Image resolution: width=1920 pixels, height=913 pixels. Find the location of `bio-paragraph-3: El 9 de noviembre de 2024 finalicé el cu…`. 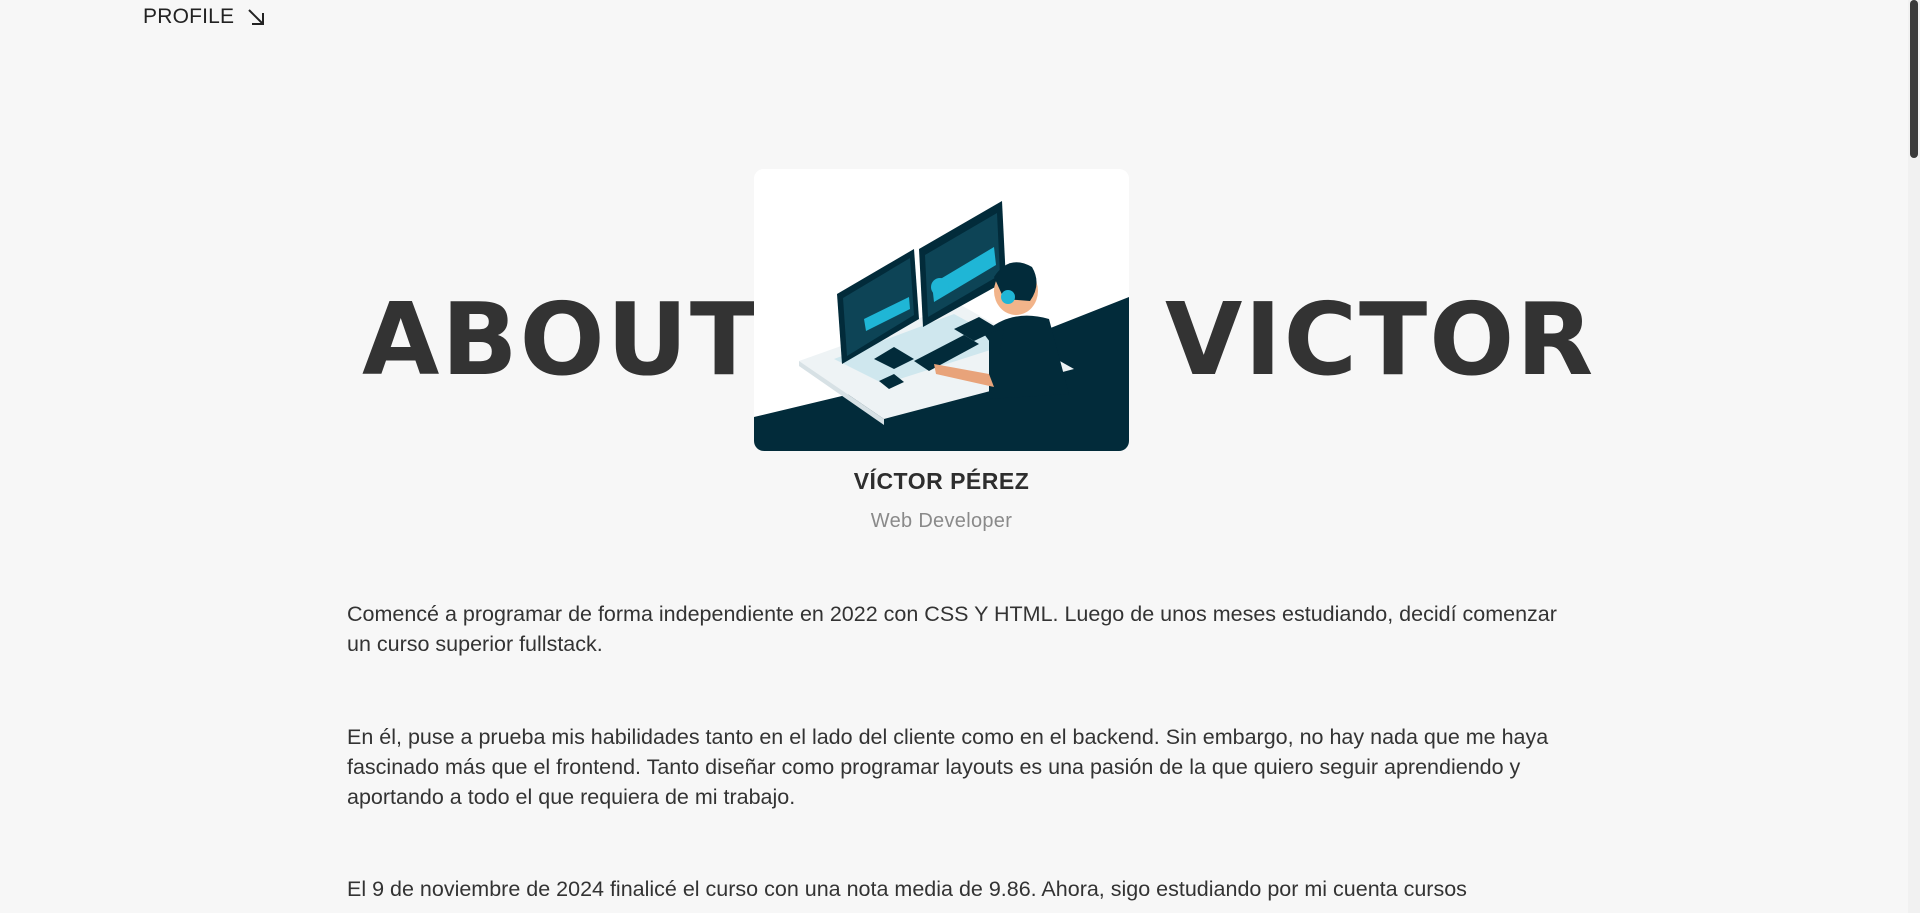

bio-paragraph-3: El 9 de noviembre de 2024 finalicé el cu… is located at coordinates (907, 889).